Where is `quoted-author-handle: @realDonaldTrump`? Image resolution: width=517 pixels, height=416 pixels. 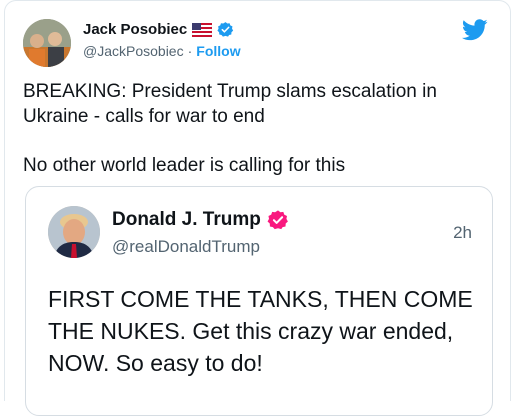
quoted-author-handle: @realDonaldTrump is located at coordinates (186, 247).